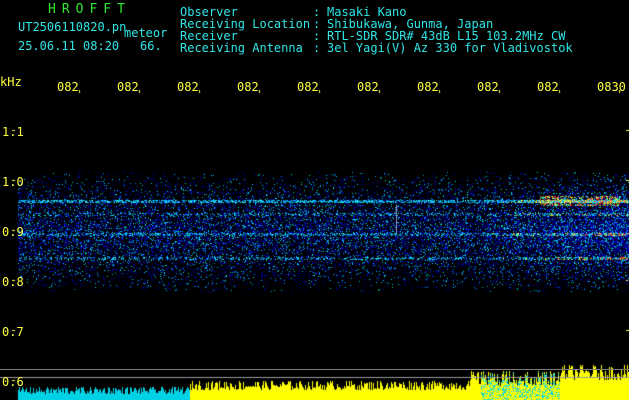 The image size is (629, 400). I want to click on y-tick-label: 1.0, so click(13, 182).